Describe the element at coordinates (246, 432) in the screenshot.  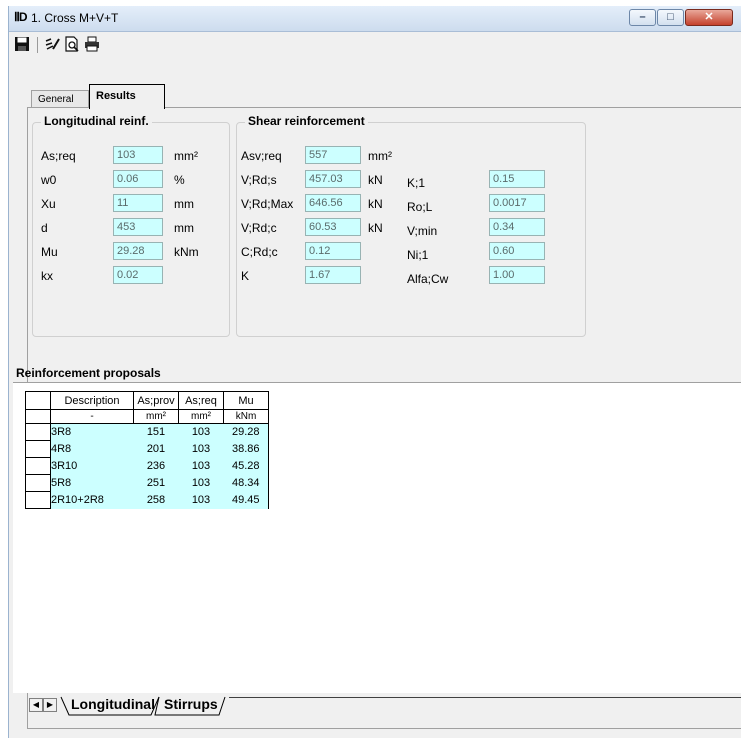
I see `cell-mu: 29.28` at that location.